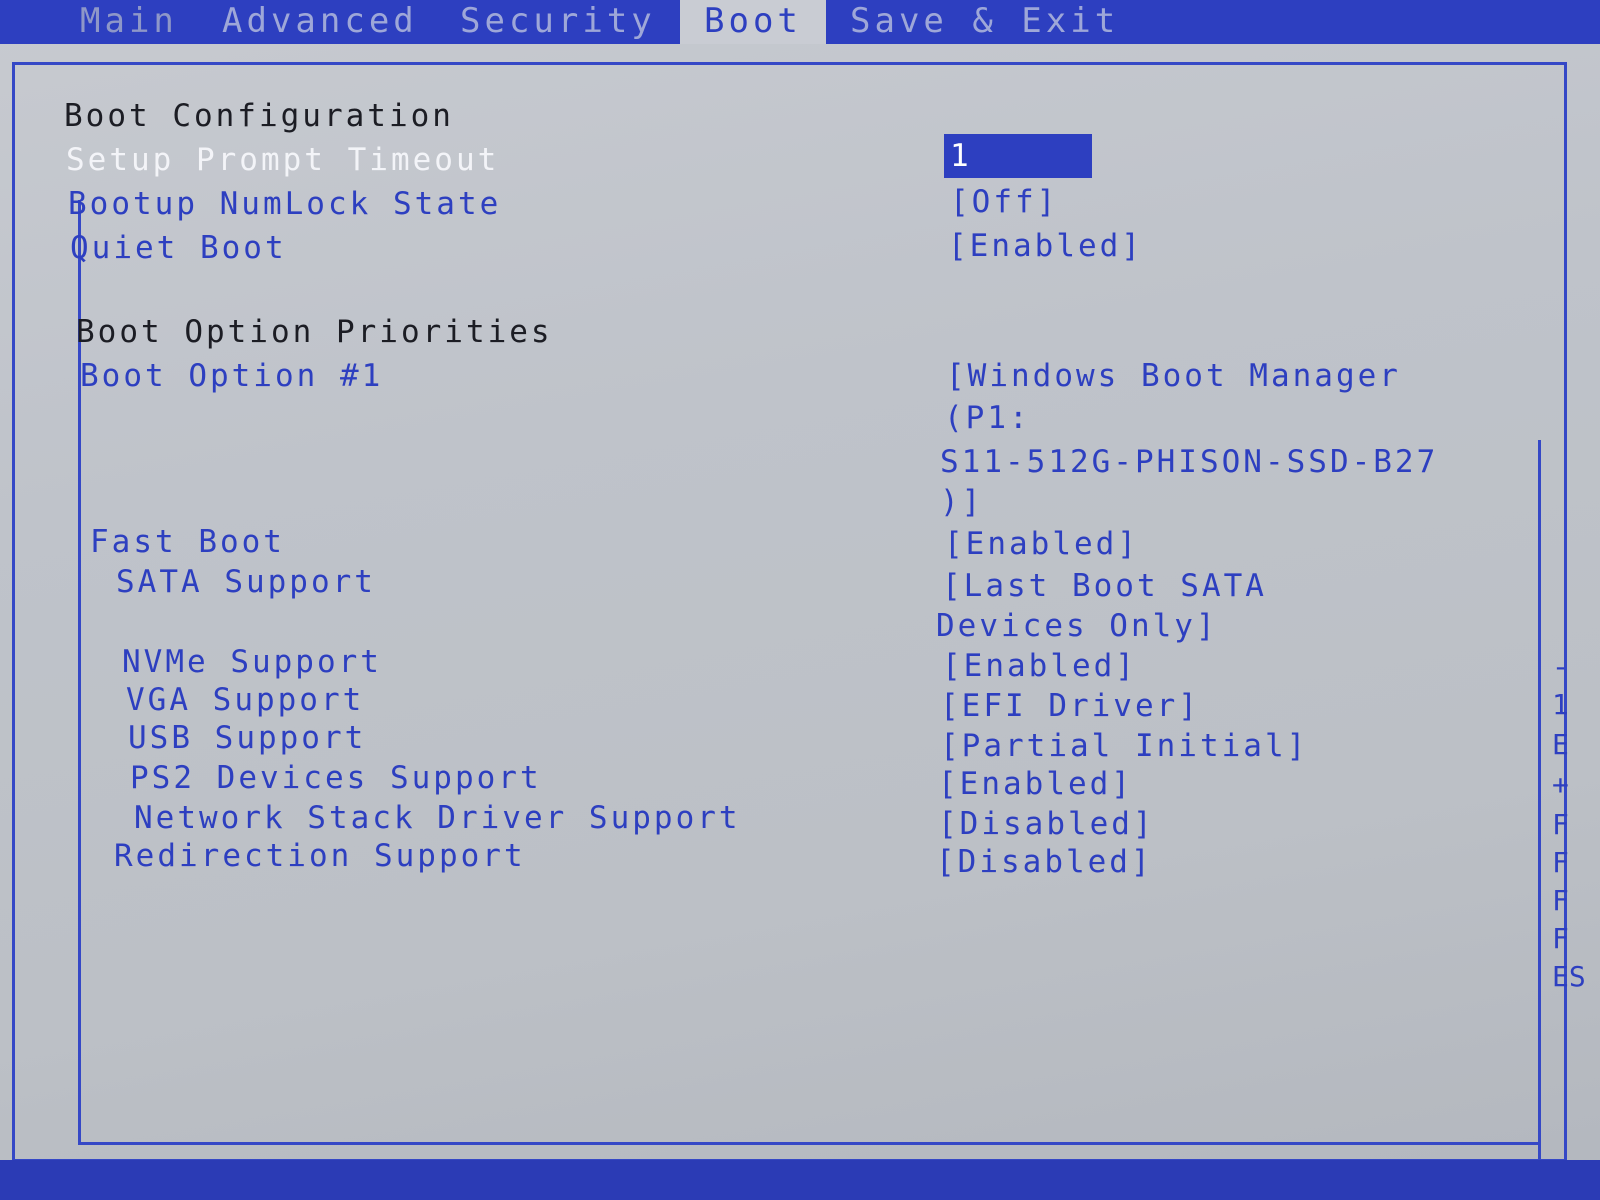 The width and height of the screenshot is (1600, 1200). Describe the element at coordinates (1560, 784) in the screenshot. I see `help-key-4: +` at that location.